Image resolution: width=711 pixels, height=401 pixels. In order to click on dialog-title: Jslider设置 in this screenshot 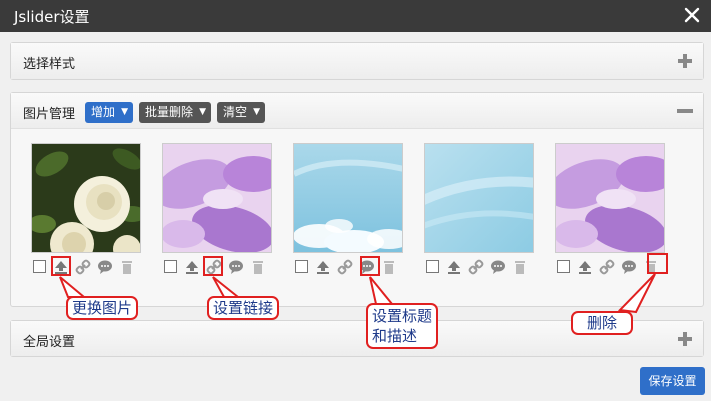, I will do `click(52, 17)`.